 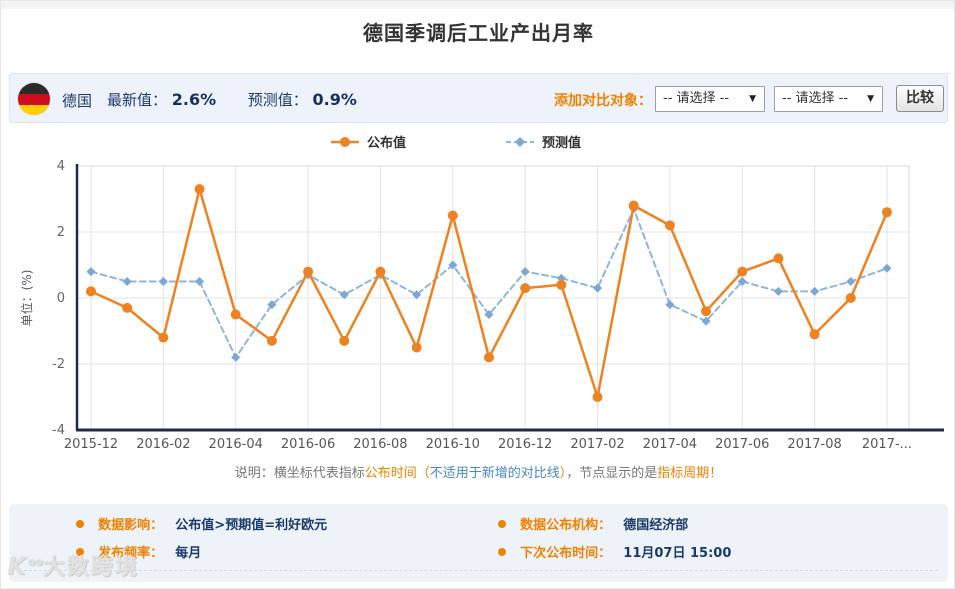 What do you see at coordinates (277, 100) in the screenshot?
I see `forecast-value-label: 预测值：` at bounding box center [277, 100].